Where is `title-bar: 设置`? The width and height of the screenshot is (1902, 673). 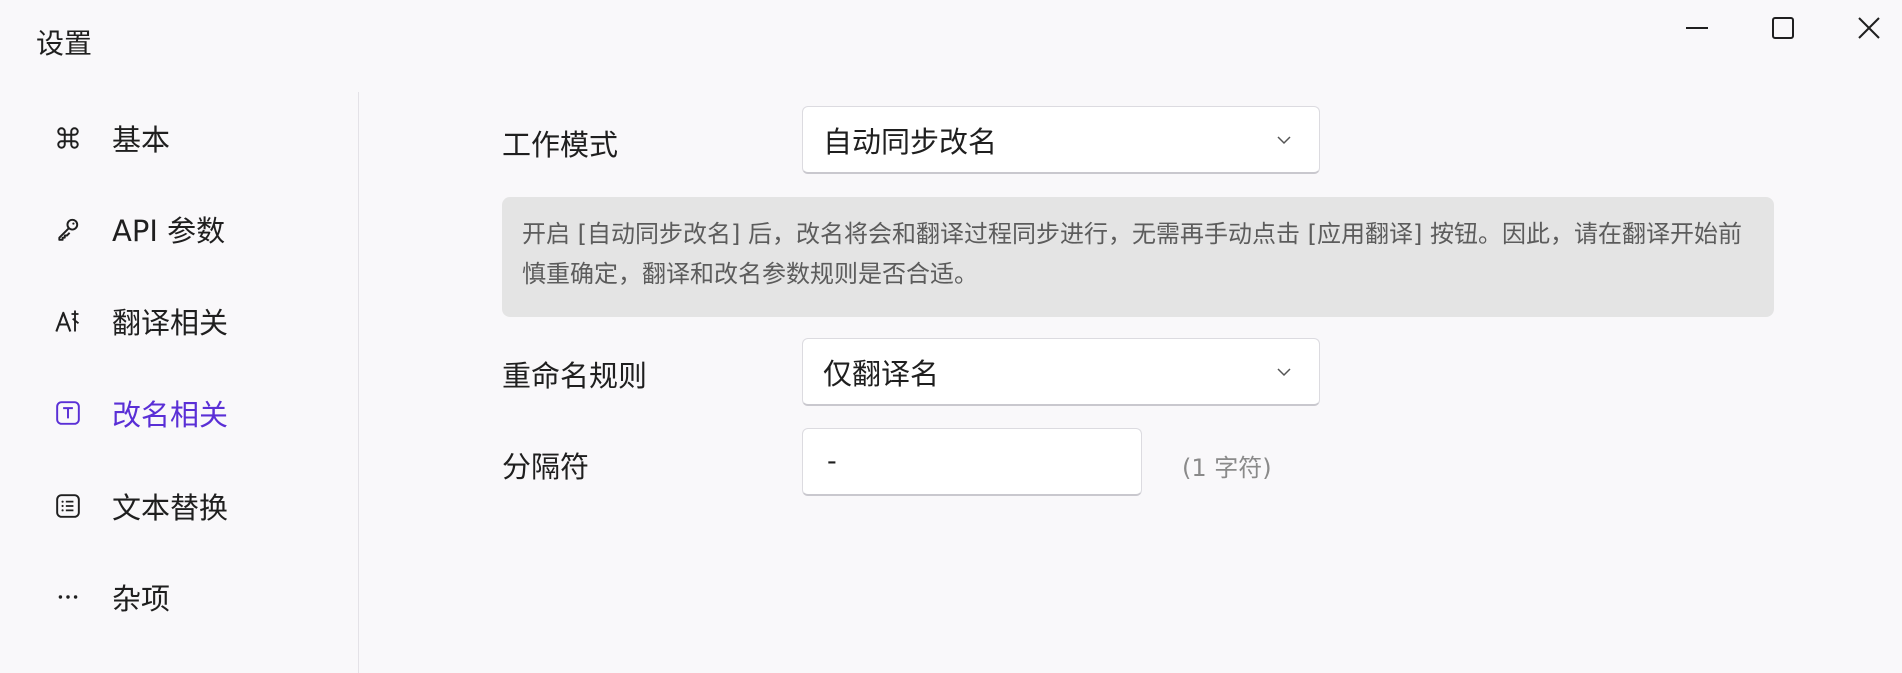
title-bar: 设置 is located at coordinates (951, 44).